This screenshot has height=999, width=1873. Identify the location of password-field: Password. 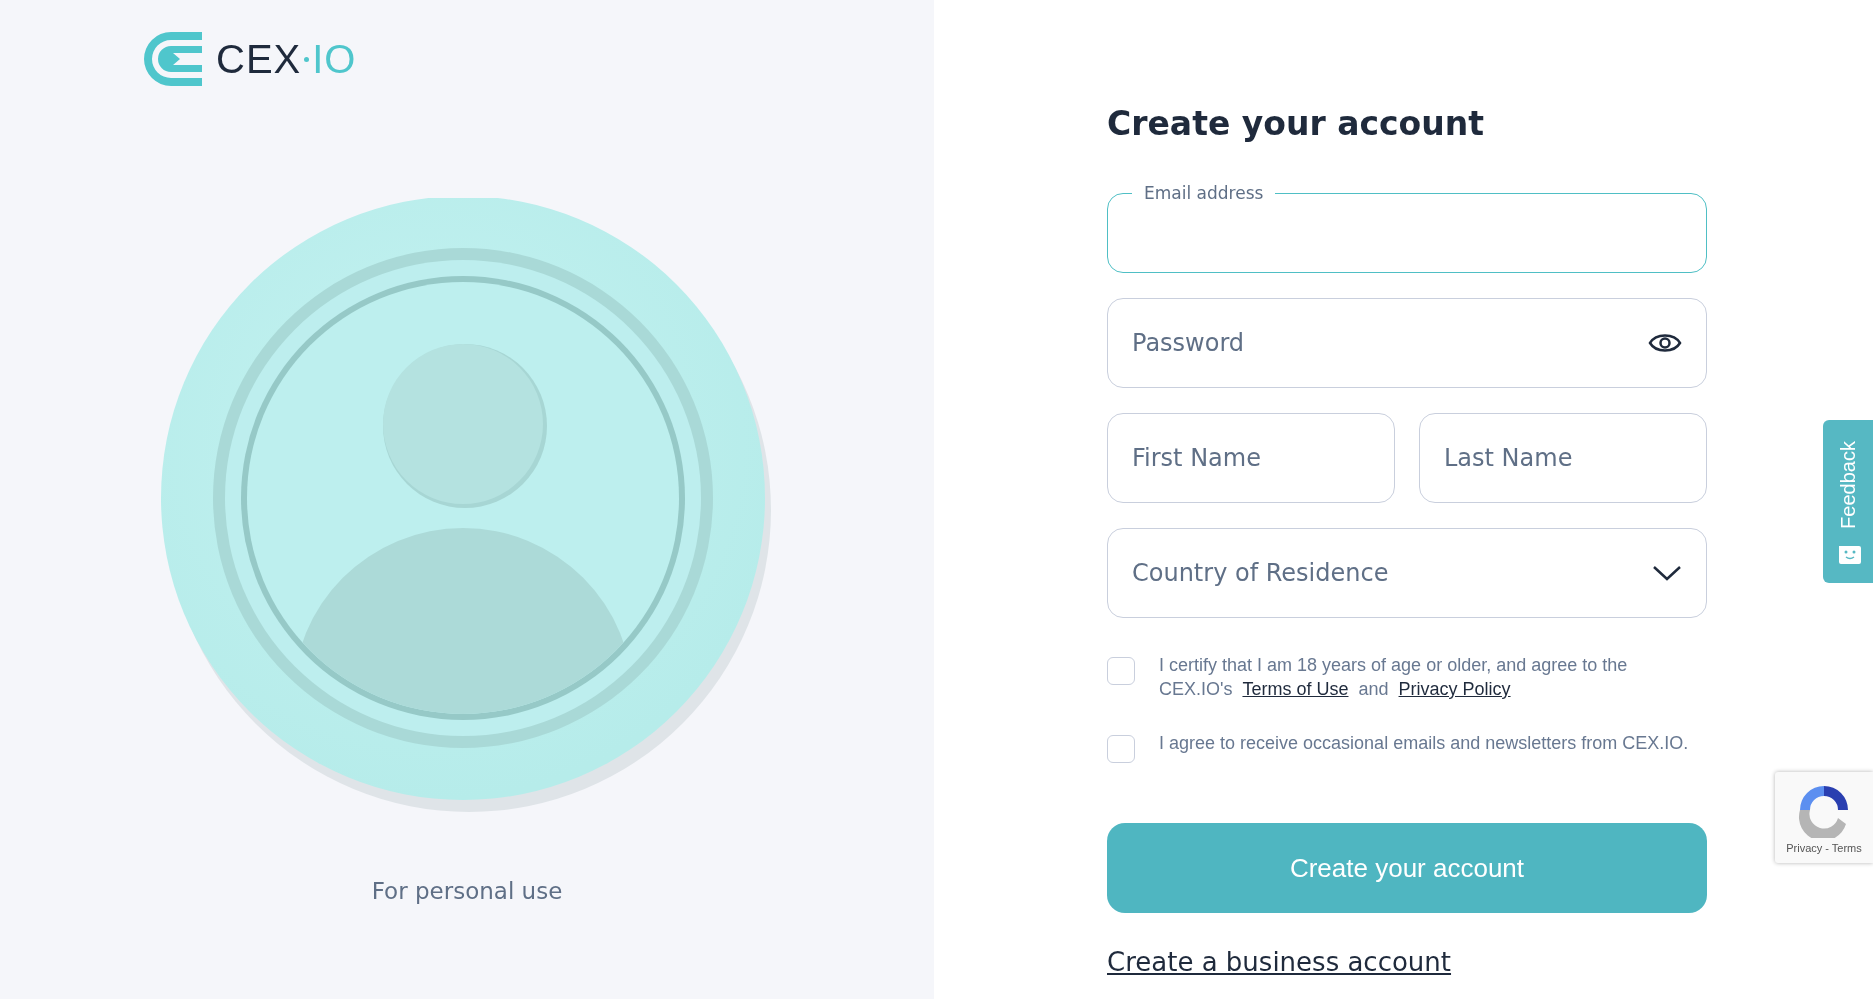
(1407, 343).